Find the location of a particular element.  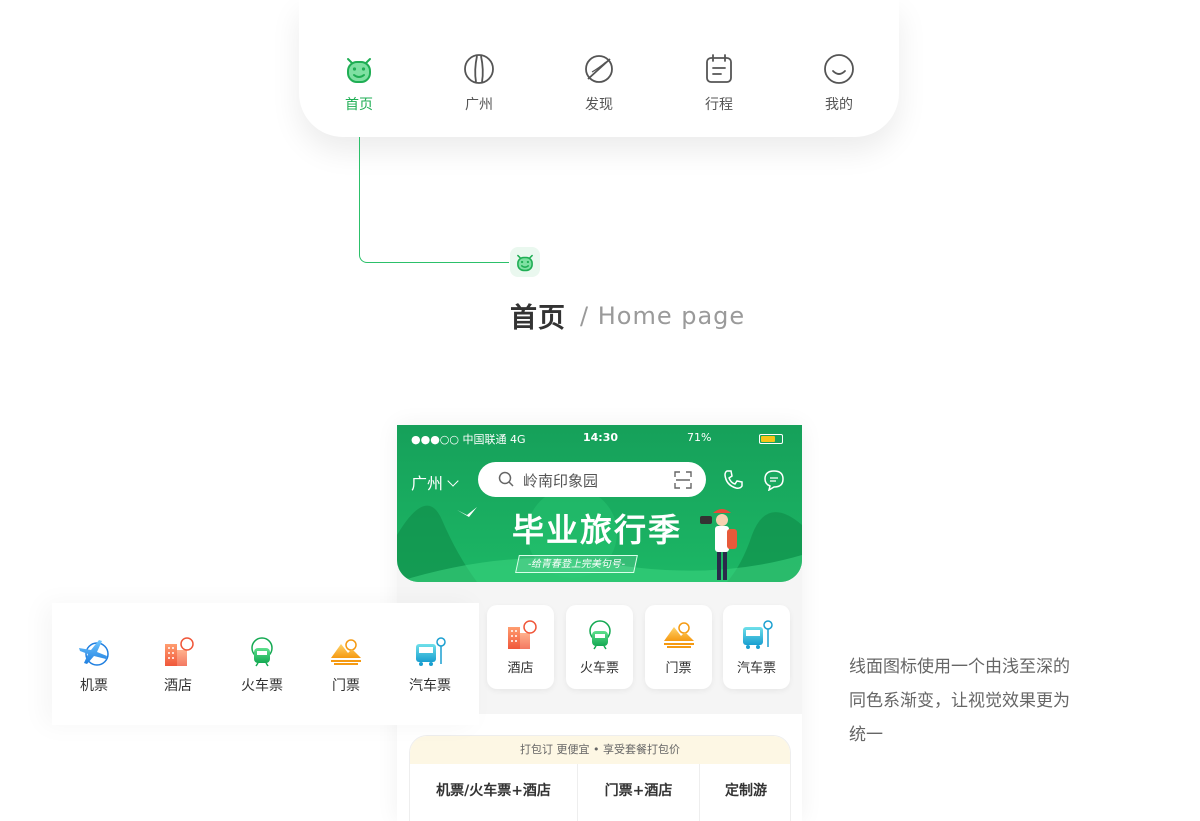

planet-icon is located at coordinates (599, 69).